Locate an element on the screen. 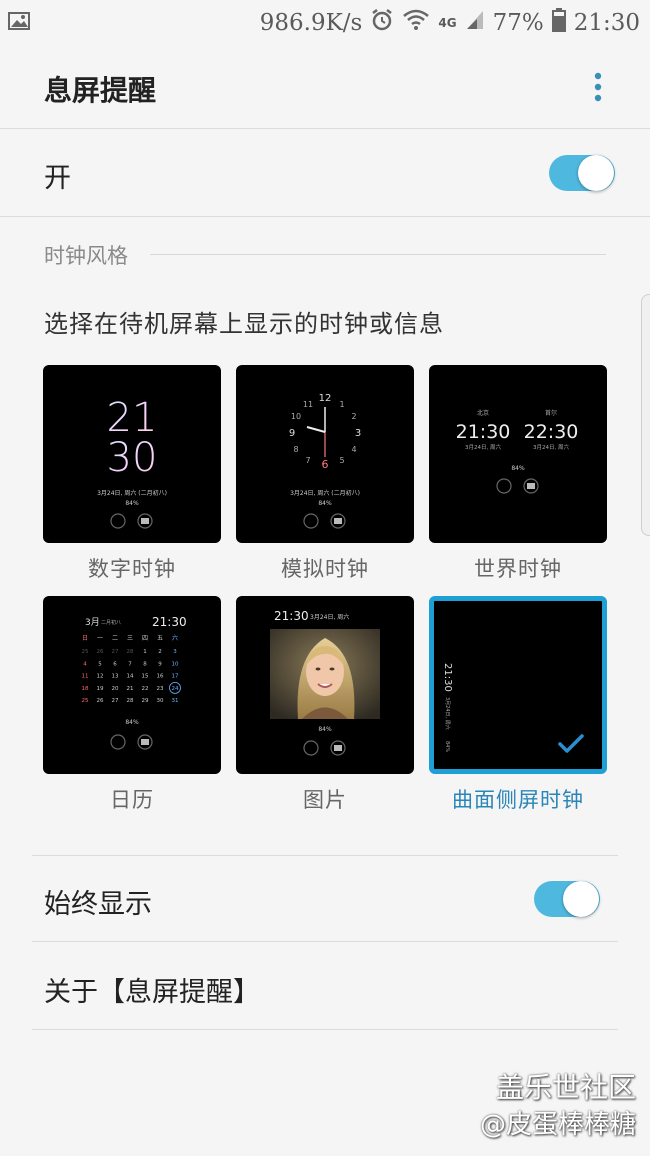 The image size is (650, 1156). edge-panel-handle is located at coordinates (645, 415).